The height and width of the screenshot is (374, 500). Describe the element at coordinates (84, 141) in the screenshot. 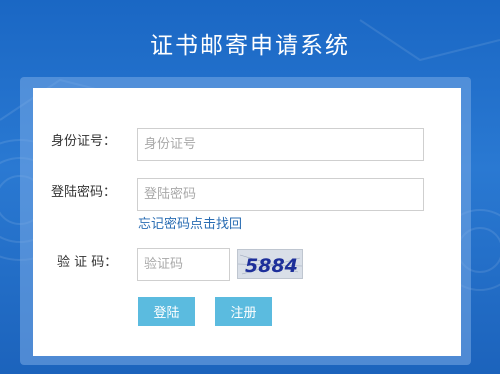

I see `id-number-label: 身份证号：` at that location.